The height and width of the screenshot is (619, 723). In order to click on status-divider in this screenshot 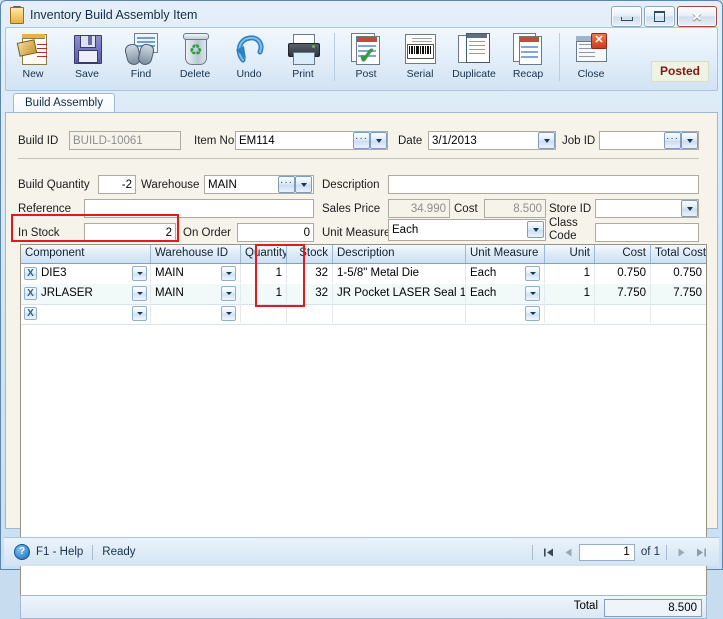, I will do `click(93, 552)`.